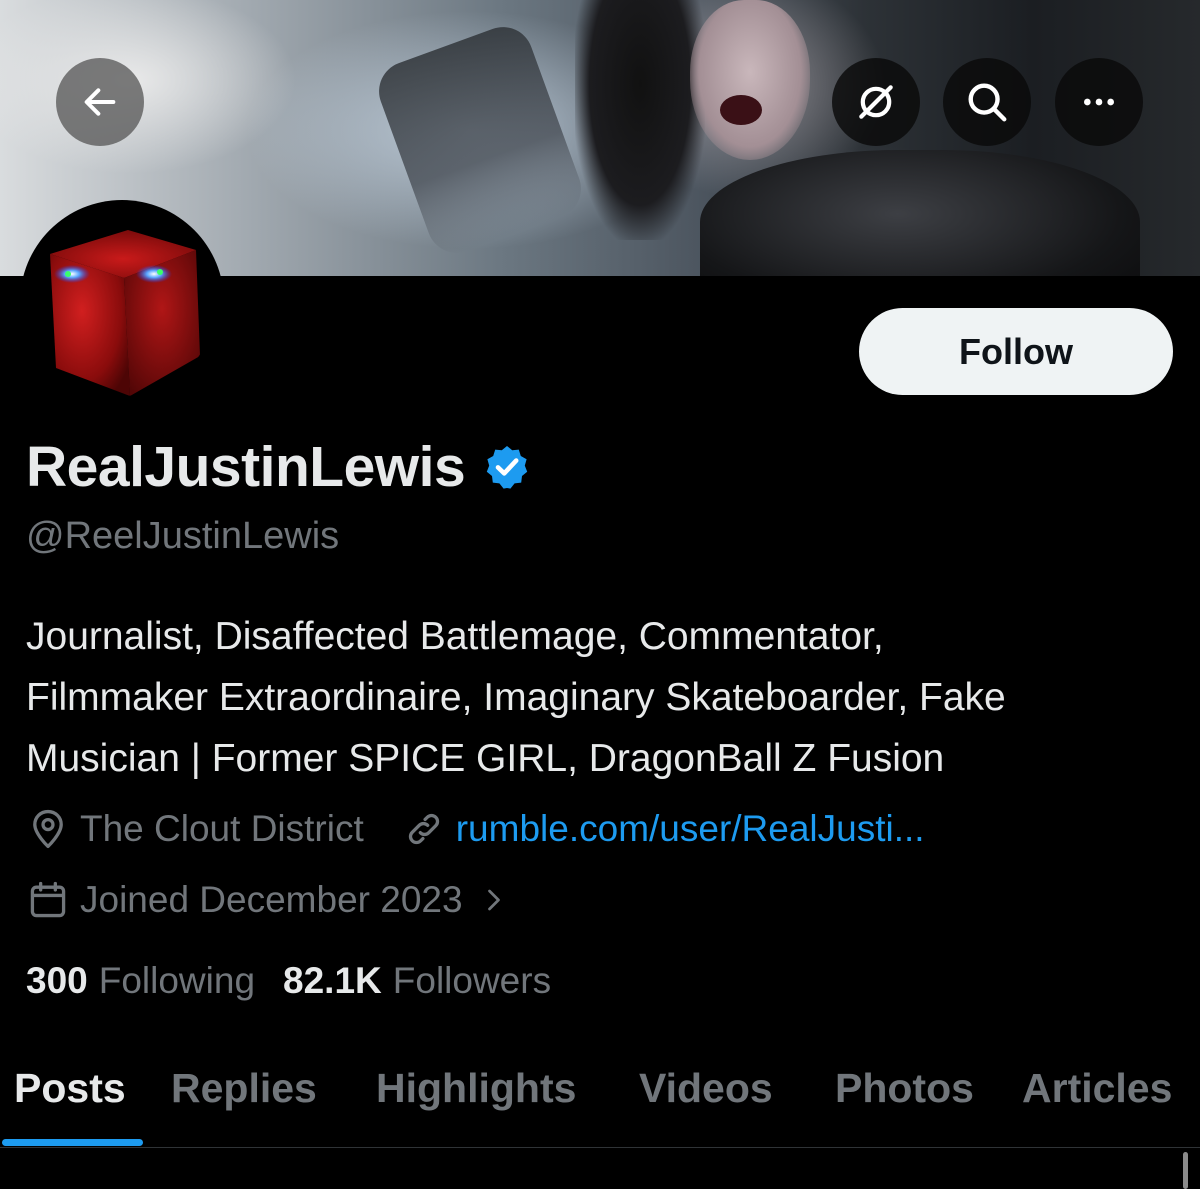 This screenshot has width=1200, height=1189. Describe the element at coordinates (507, 467) in the screenshot. I see `verified-badge-icon` at that location.